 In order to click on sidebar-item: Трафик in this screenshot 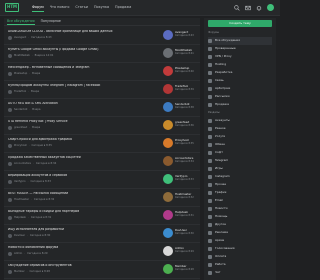, I will do `click(240, 193)`.